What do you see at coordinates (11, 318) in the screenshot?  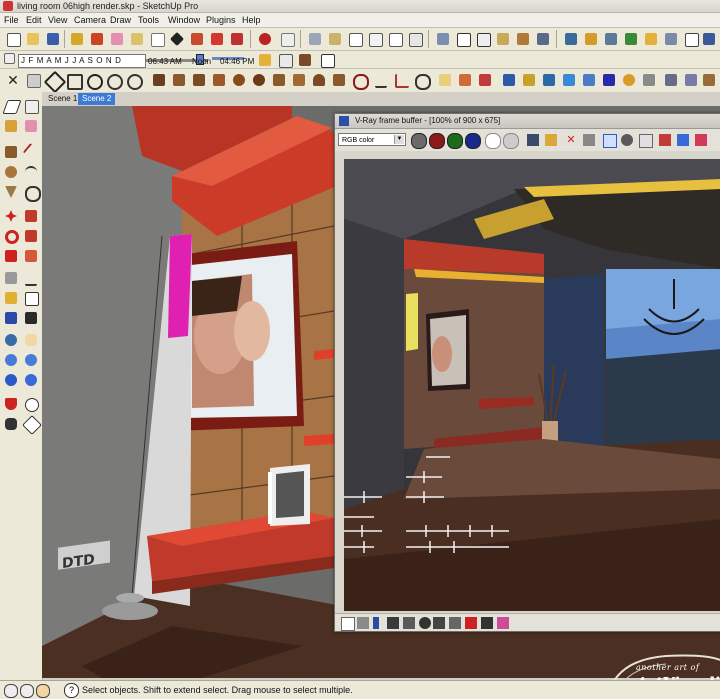 I see `axes-tool-icon` at bounding box center [11, 318].